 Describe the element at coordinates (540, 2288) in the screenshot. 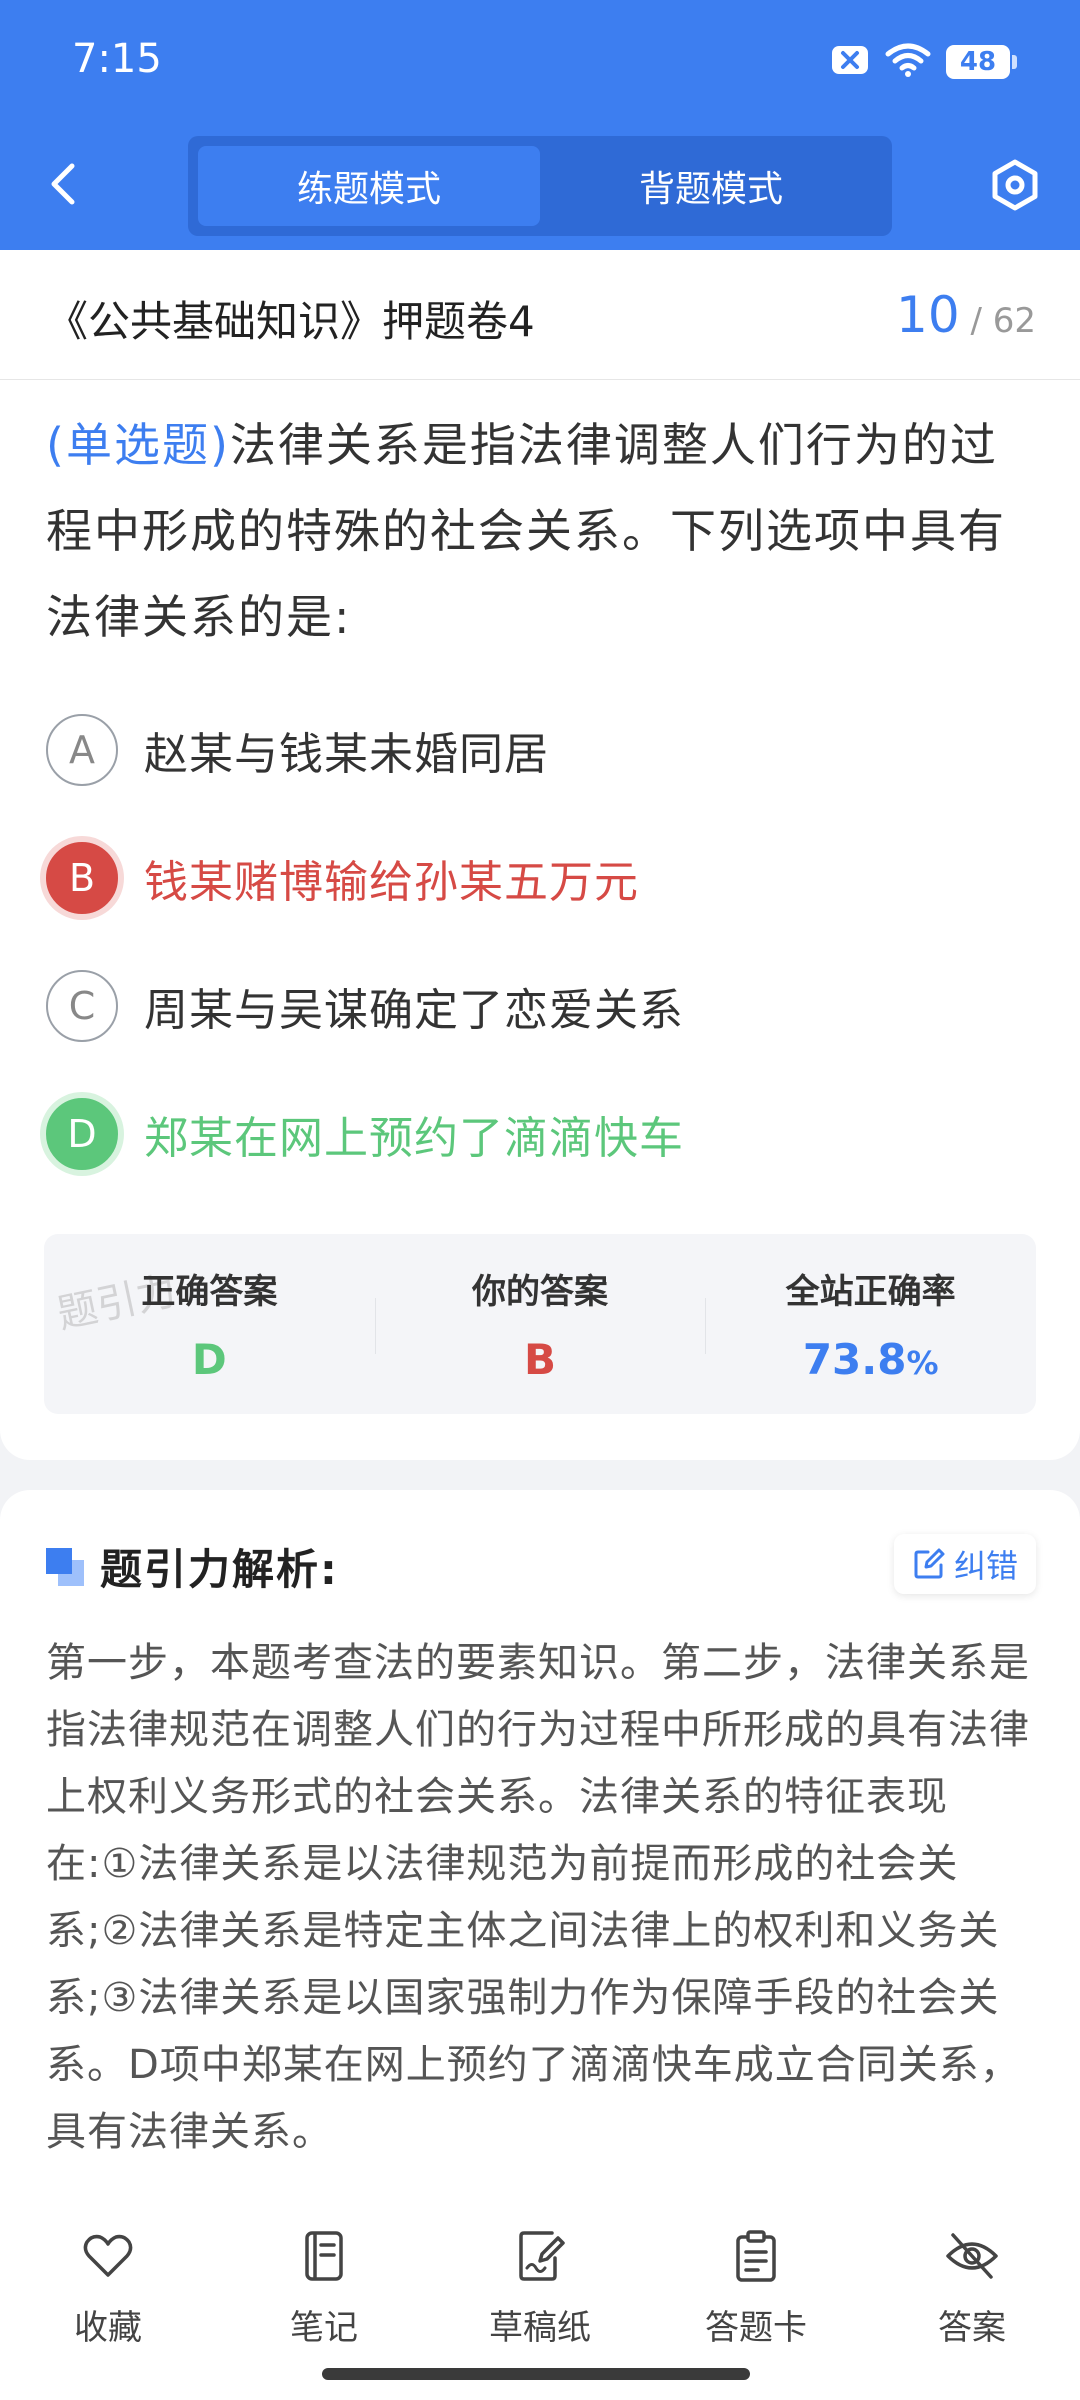

I see `draft-paper-button: 草稿纸` at that location.